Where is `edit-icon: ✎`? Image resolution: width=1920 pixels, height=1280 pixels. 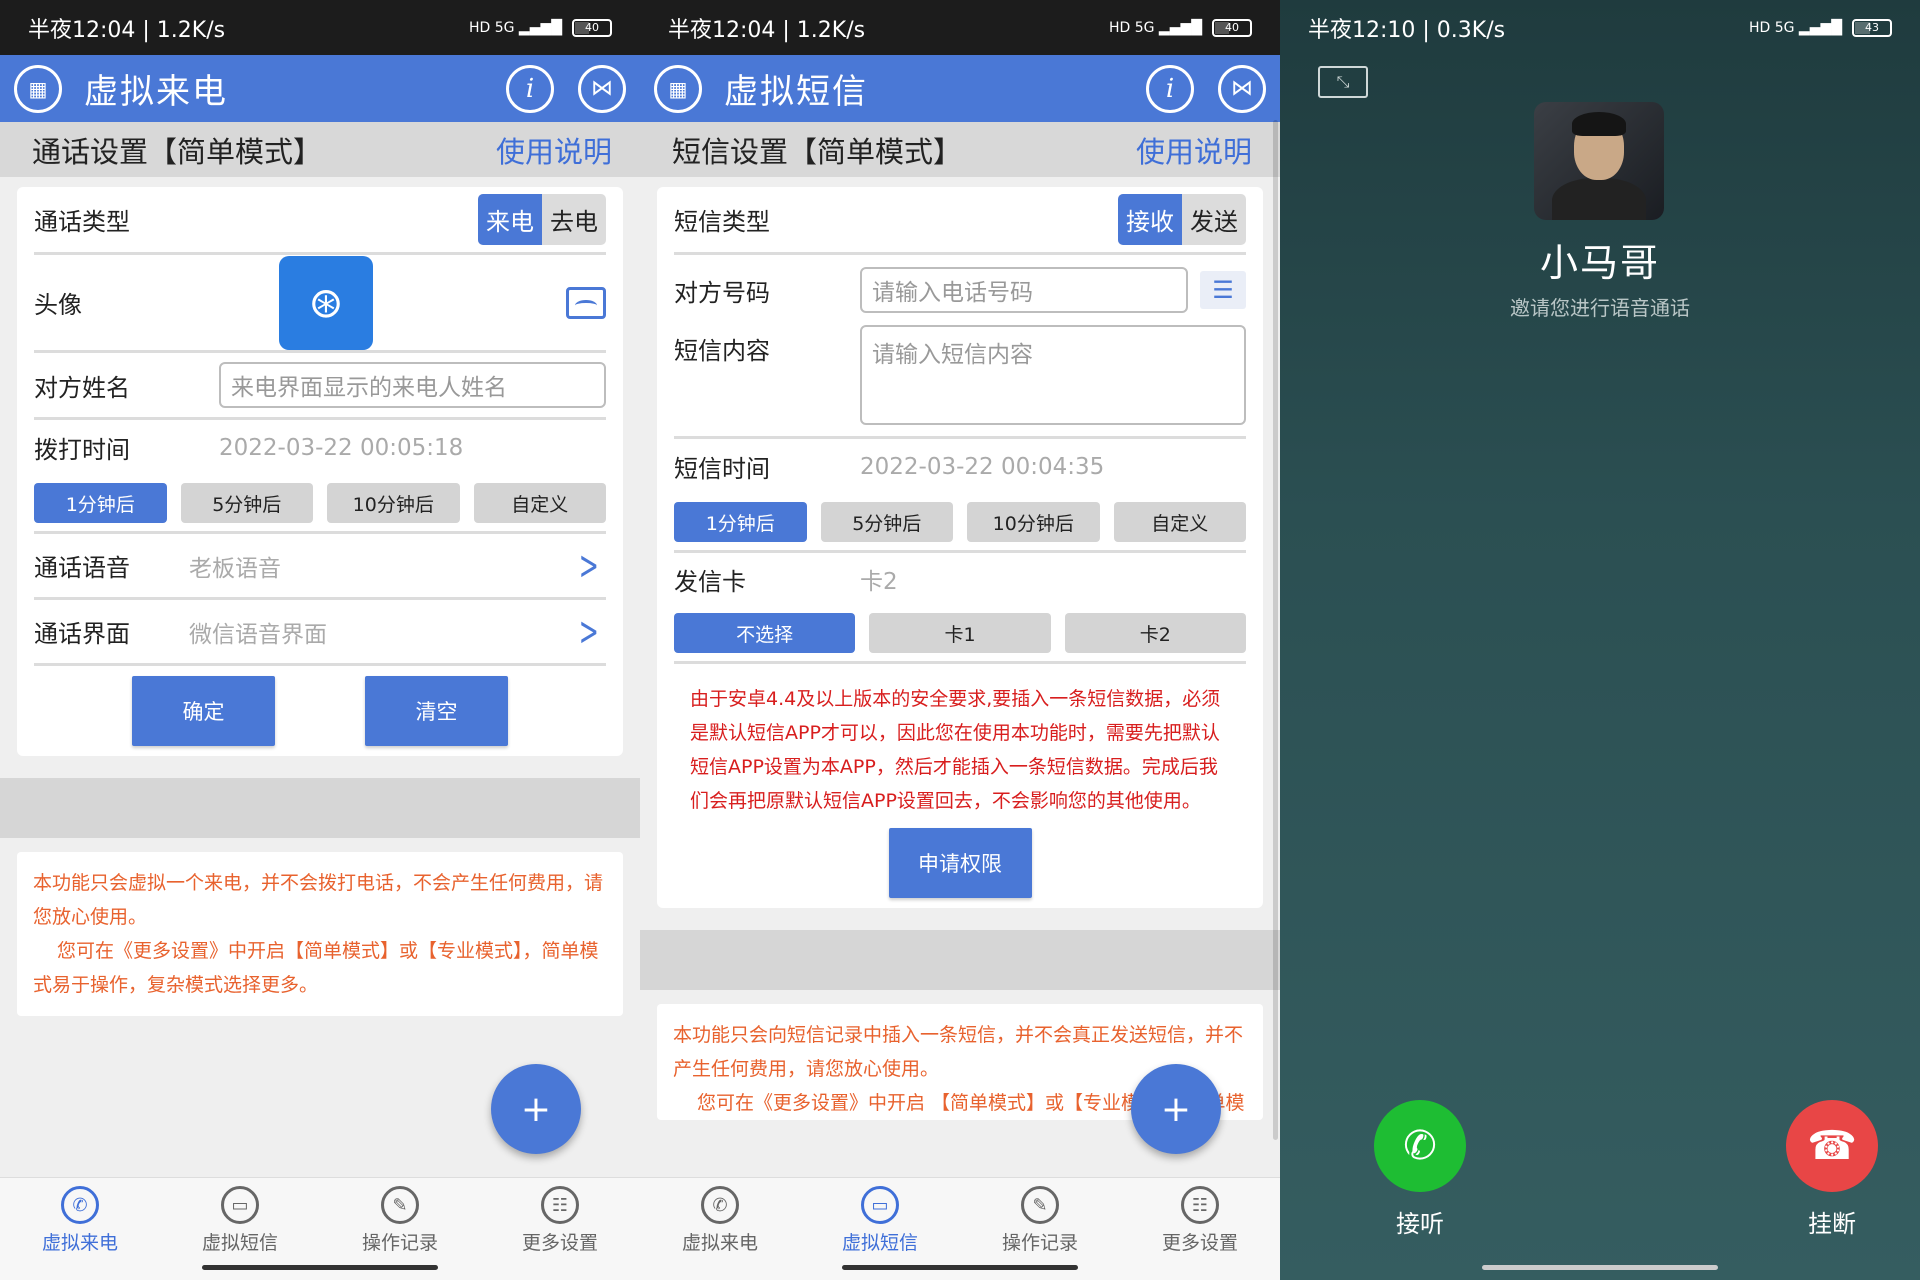 edit-icon: ✎ is located at coordinates (400, 1205).